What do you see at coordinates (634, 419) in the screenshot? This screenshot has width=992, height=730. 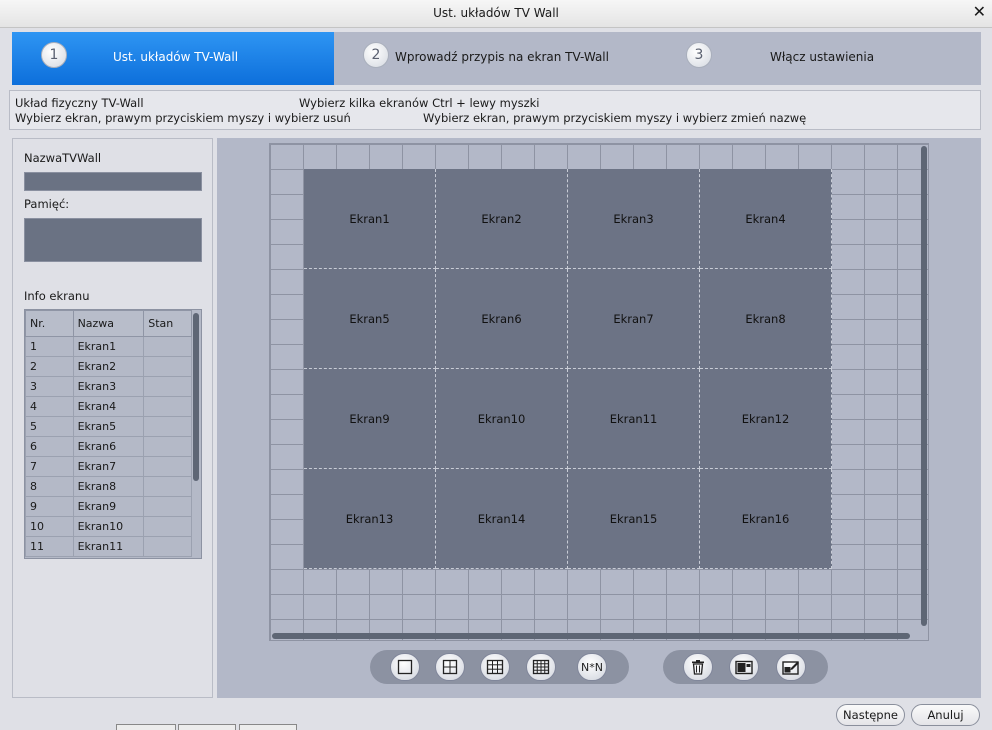 I see `tv-screen: Ekran11` at bounding box center [634, 419].